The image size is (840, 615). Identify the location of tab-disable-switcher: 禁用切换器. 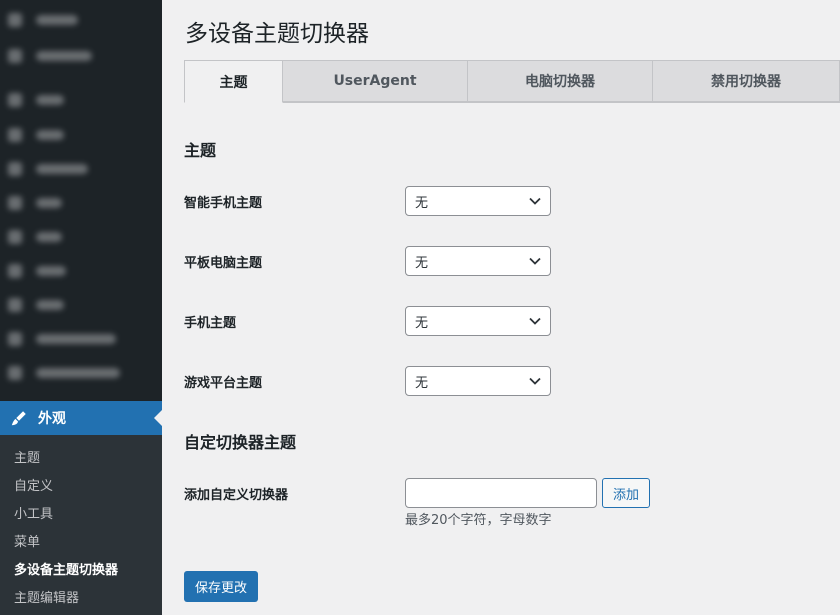
(746, 81).